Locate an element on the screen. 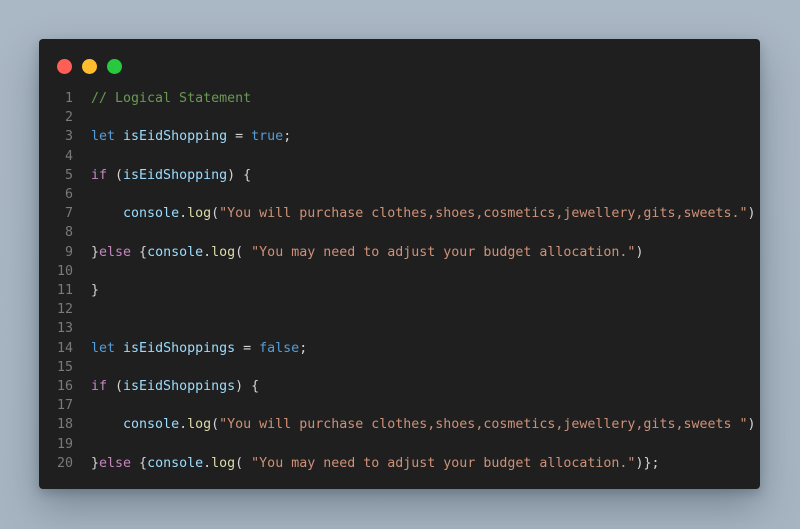 Image resolution: width=800 pixels, height=529 pixels. line-number: 7 is located at coordinates (68, 214).